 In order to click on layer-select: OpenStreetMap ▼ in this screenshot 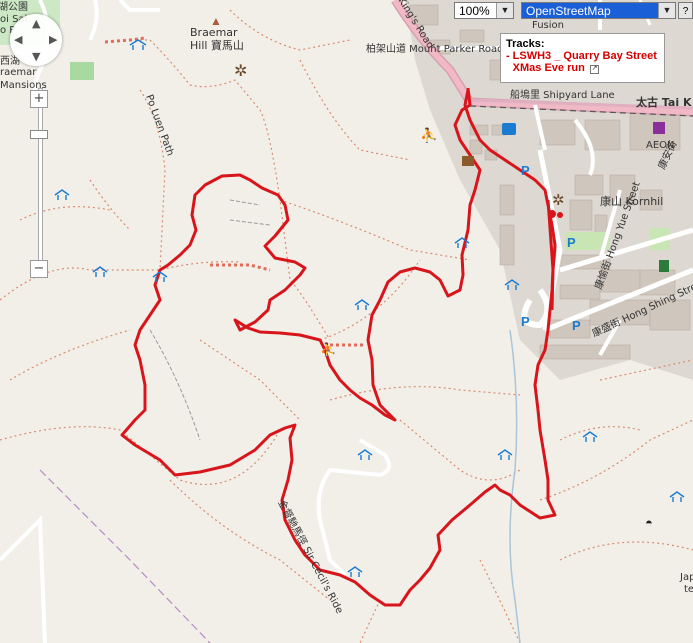, I will do `click(598, 10)`.